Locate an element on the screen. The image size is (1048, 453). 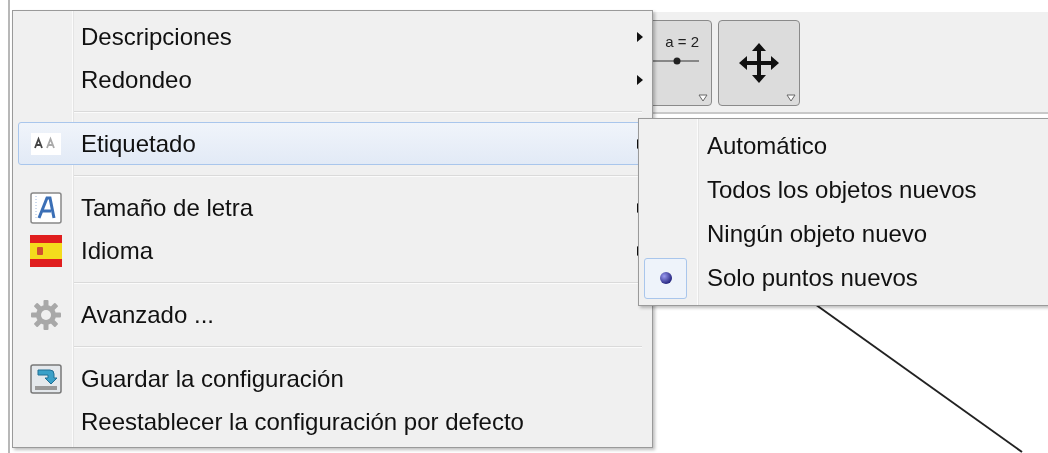
slider-icon is located at coordinates (676, 61).